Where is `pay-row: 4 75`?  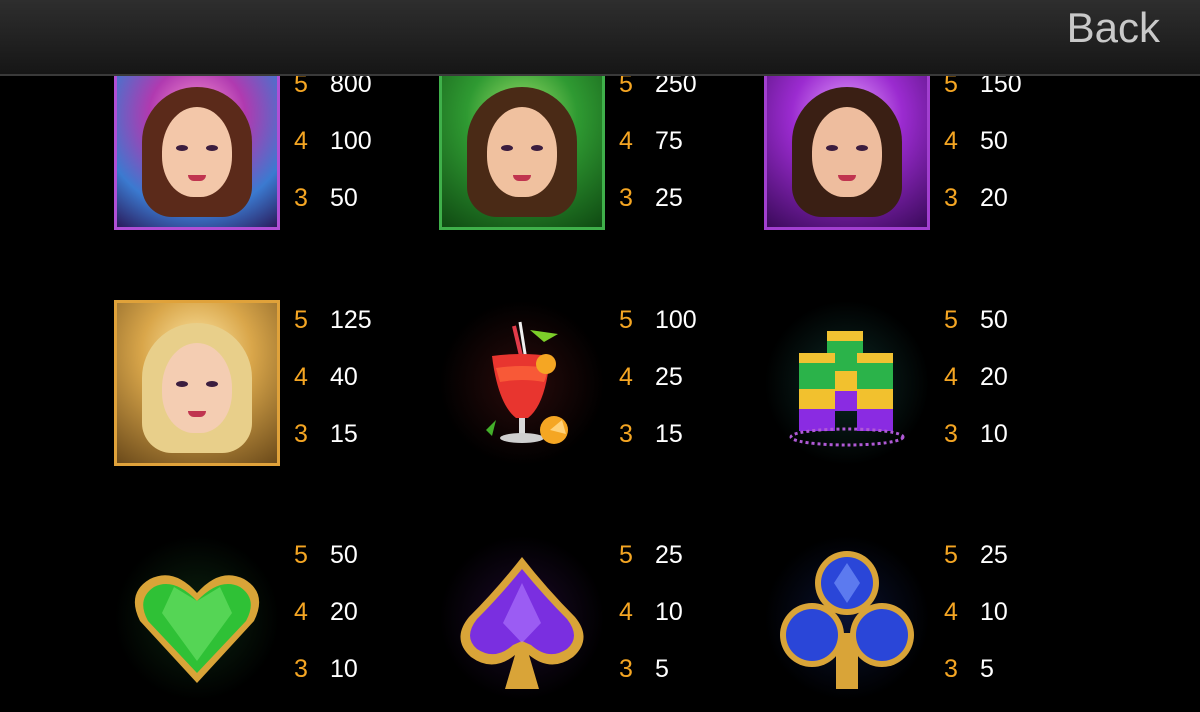 pay-row: 4 75 is located at coordinates (689, 155).